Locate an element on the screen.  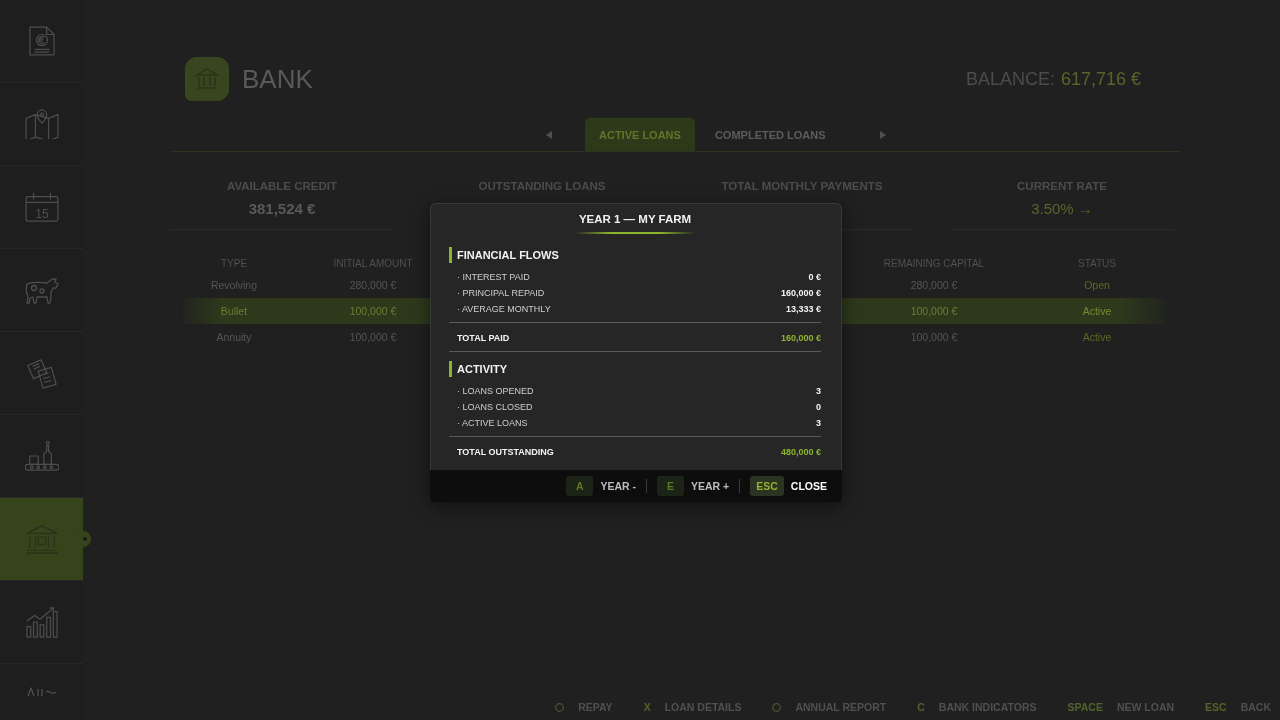
total-label: TOTAL PAID is located at coordinates (483, 338).